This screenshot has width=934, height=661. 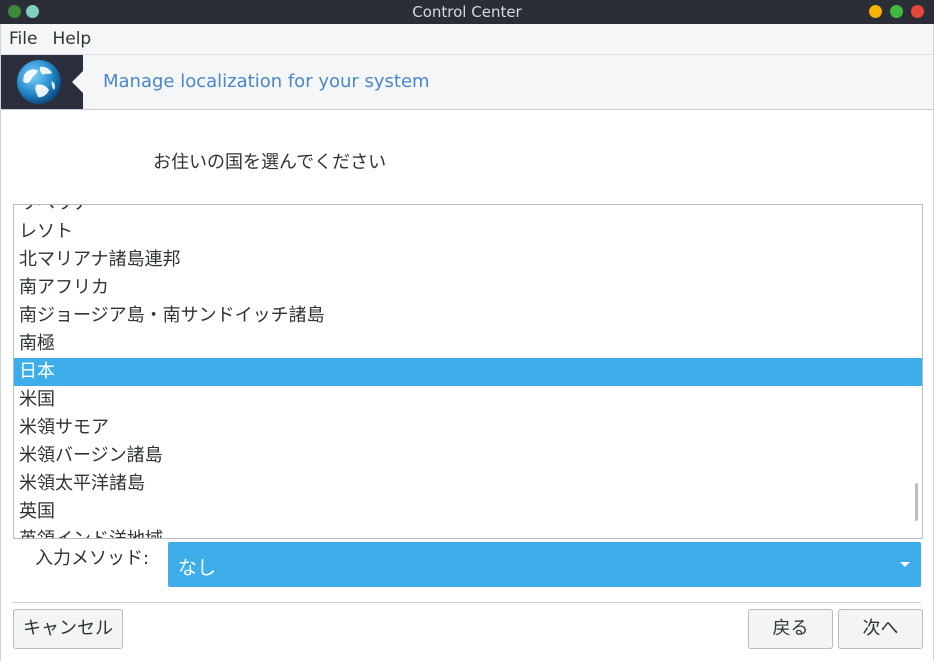 I want to click on input-method-label: 入力メソッド:, so click(x=92, y=558).